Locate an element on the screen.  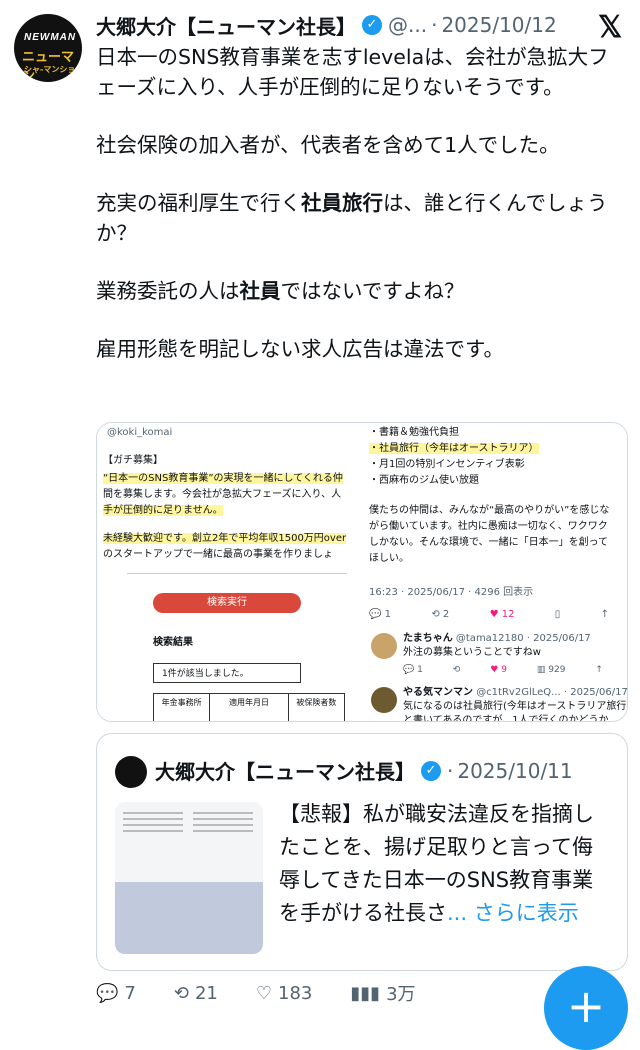
col-header: 年金事務所 is located at coordinates (182, 707).